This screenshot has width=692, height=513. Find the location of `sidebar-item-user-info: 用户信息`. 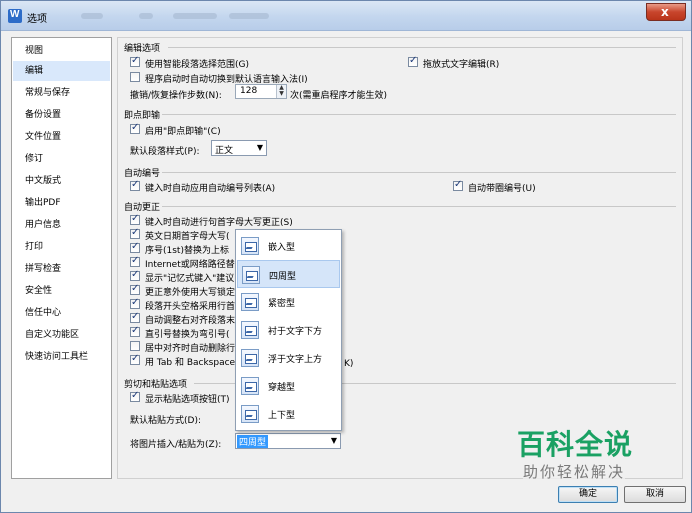

sidebar-item-user-info: 用户信息 is located at coordinates (61, 225).